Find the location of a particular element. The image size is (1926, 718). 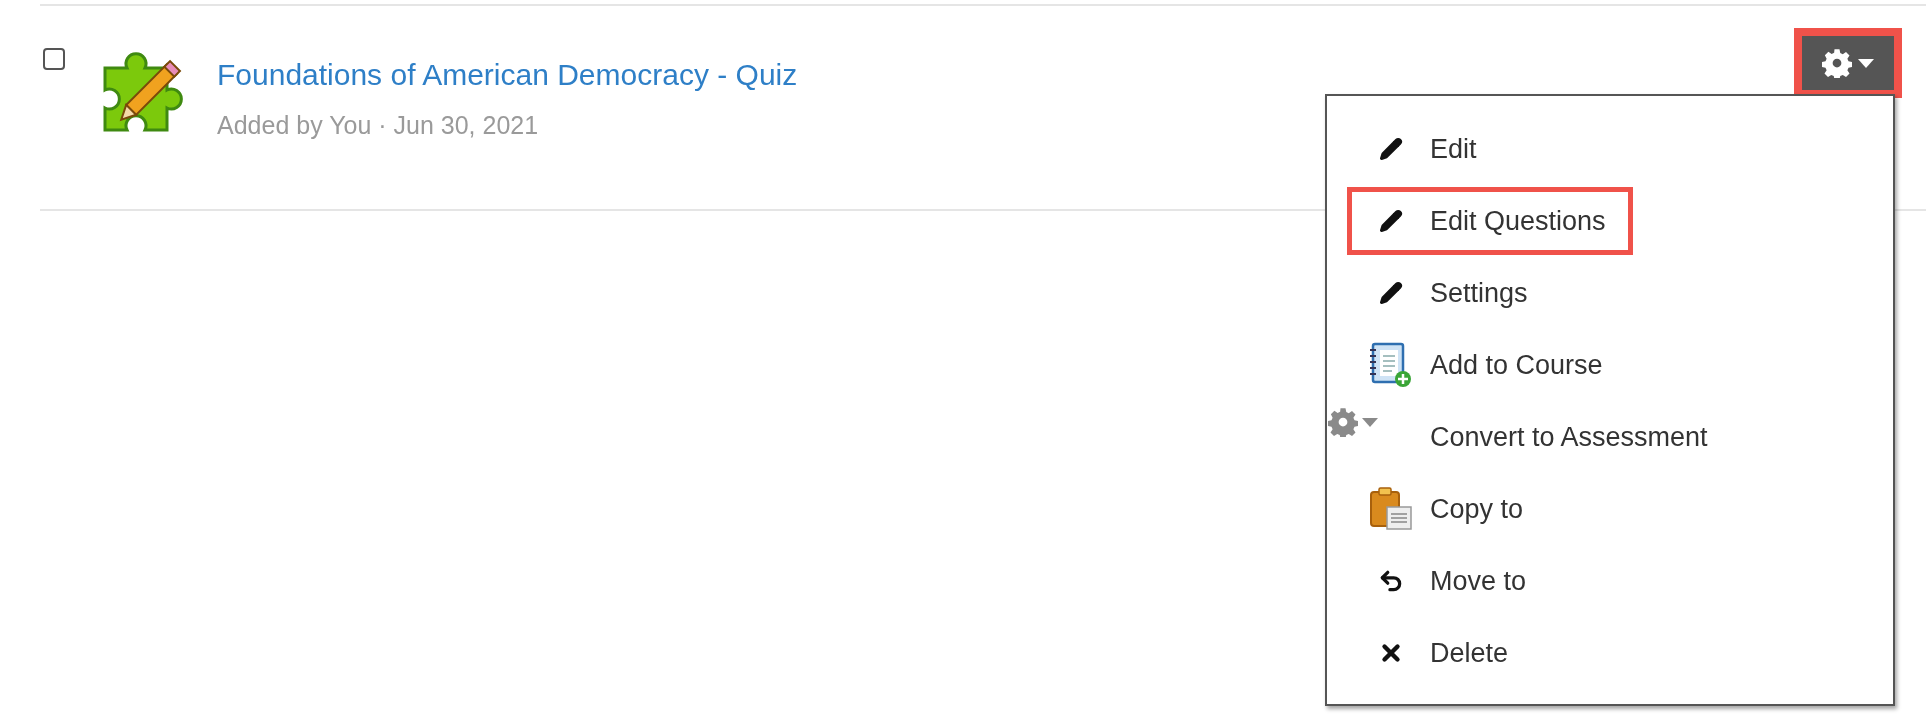

menu-item: Edit Questions is located at coordinates (1490, 221).